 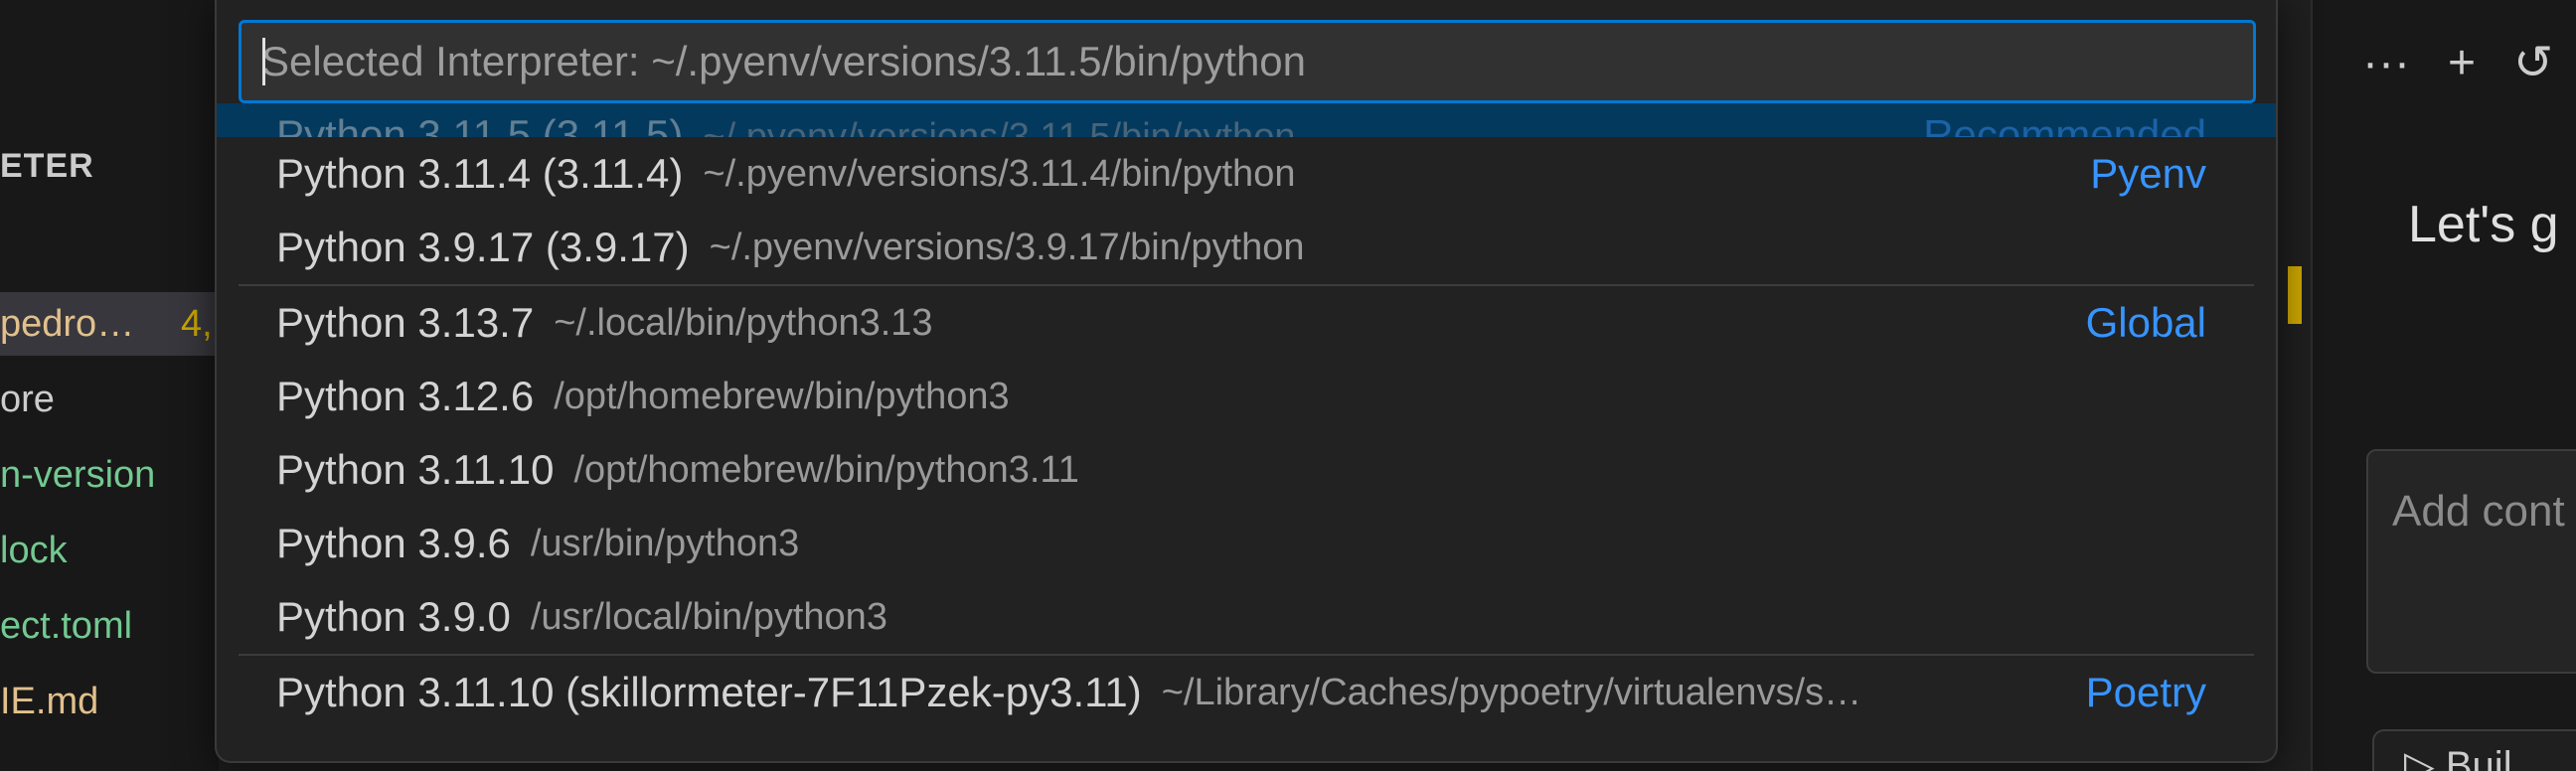 What do you see at coordinates (826, 469) in the screenshot?
I see `interpreter-path: /opt/homebrew/bin/python3.11` at bounding box center [826, 469].